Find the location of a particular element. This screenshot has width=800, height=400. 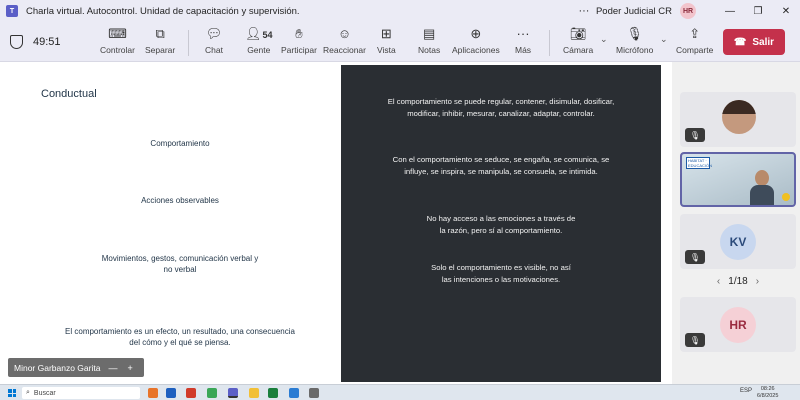

left-item: Comportamiento is located at coordinates (180, 143).